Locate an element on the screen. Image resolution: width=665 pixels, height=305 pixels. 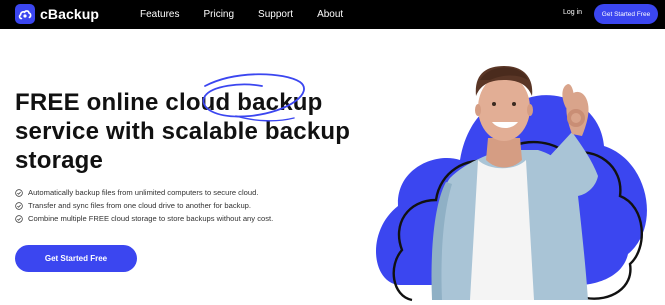
hero-get-started-button: Get Started Free is located at coordinates (76, 258).